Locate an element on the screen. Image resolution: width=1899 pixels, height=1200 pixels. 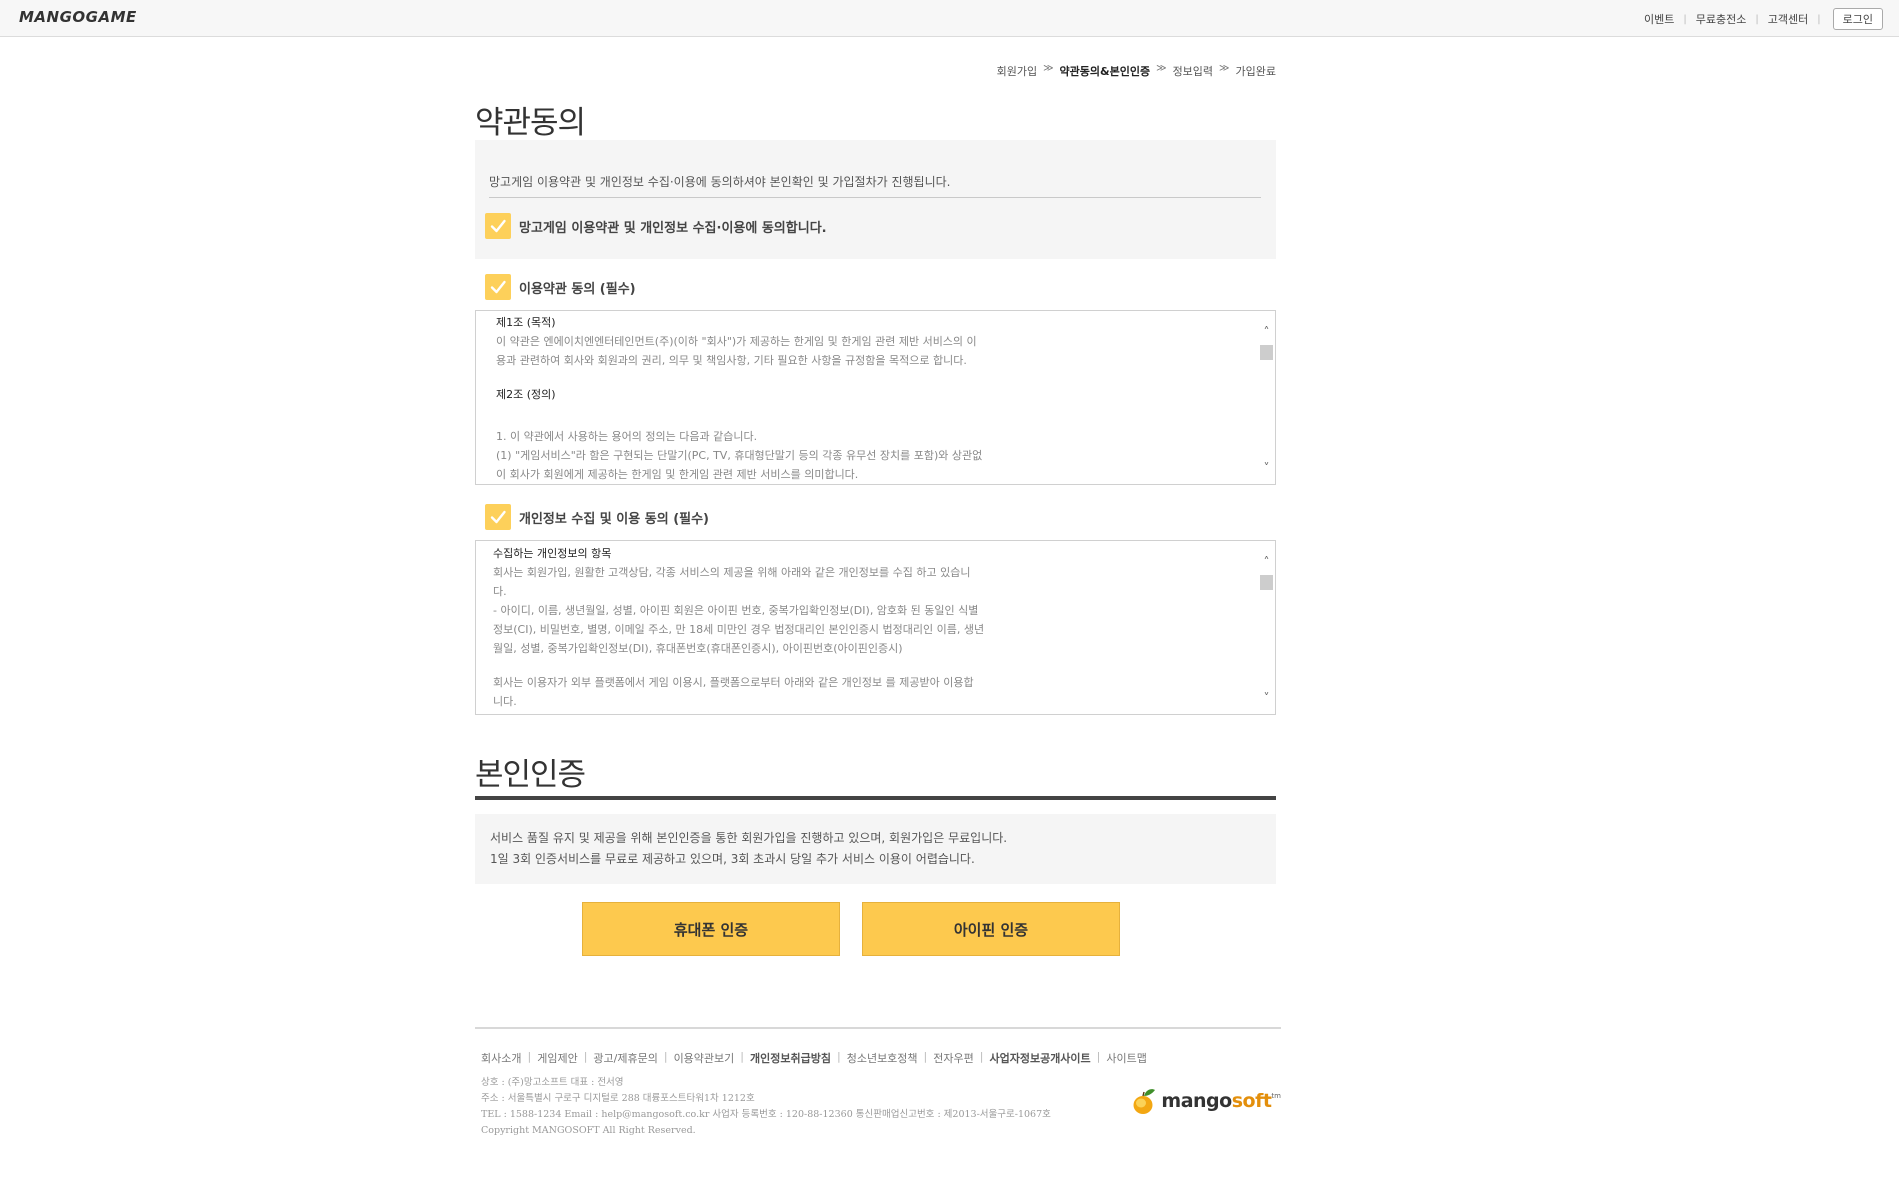
nav-free-charge: 무료충전소 is located at coordinates (1721, 19).